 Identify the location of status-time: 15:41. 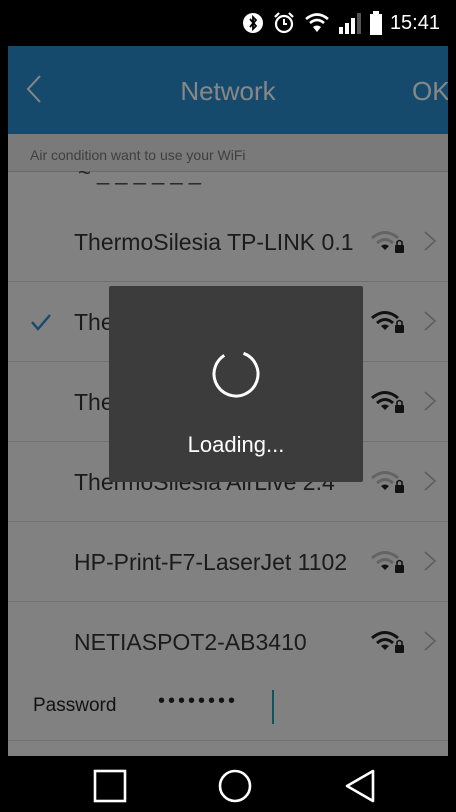
(414, 23).